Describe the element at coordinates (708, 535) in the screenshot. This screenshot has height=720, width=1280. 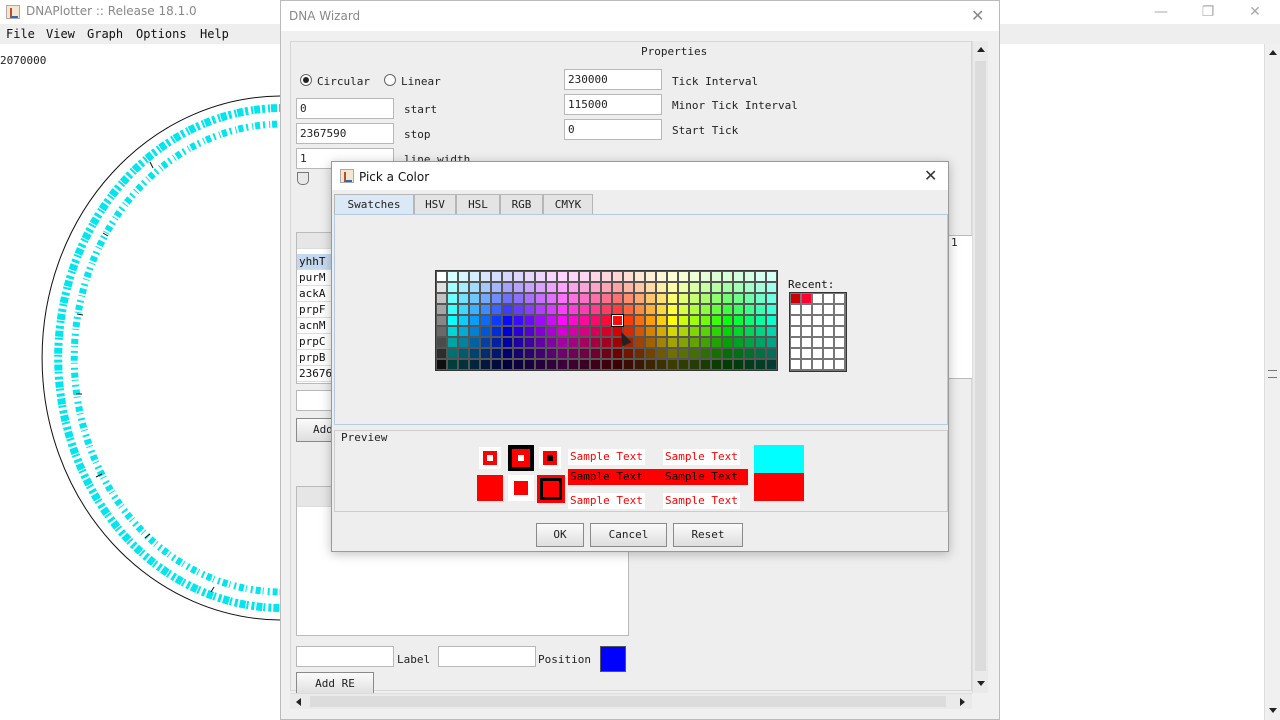
I see `reset-button: Reset` at that location.